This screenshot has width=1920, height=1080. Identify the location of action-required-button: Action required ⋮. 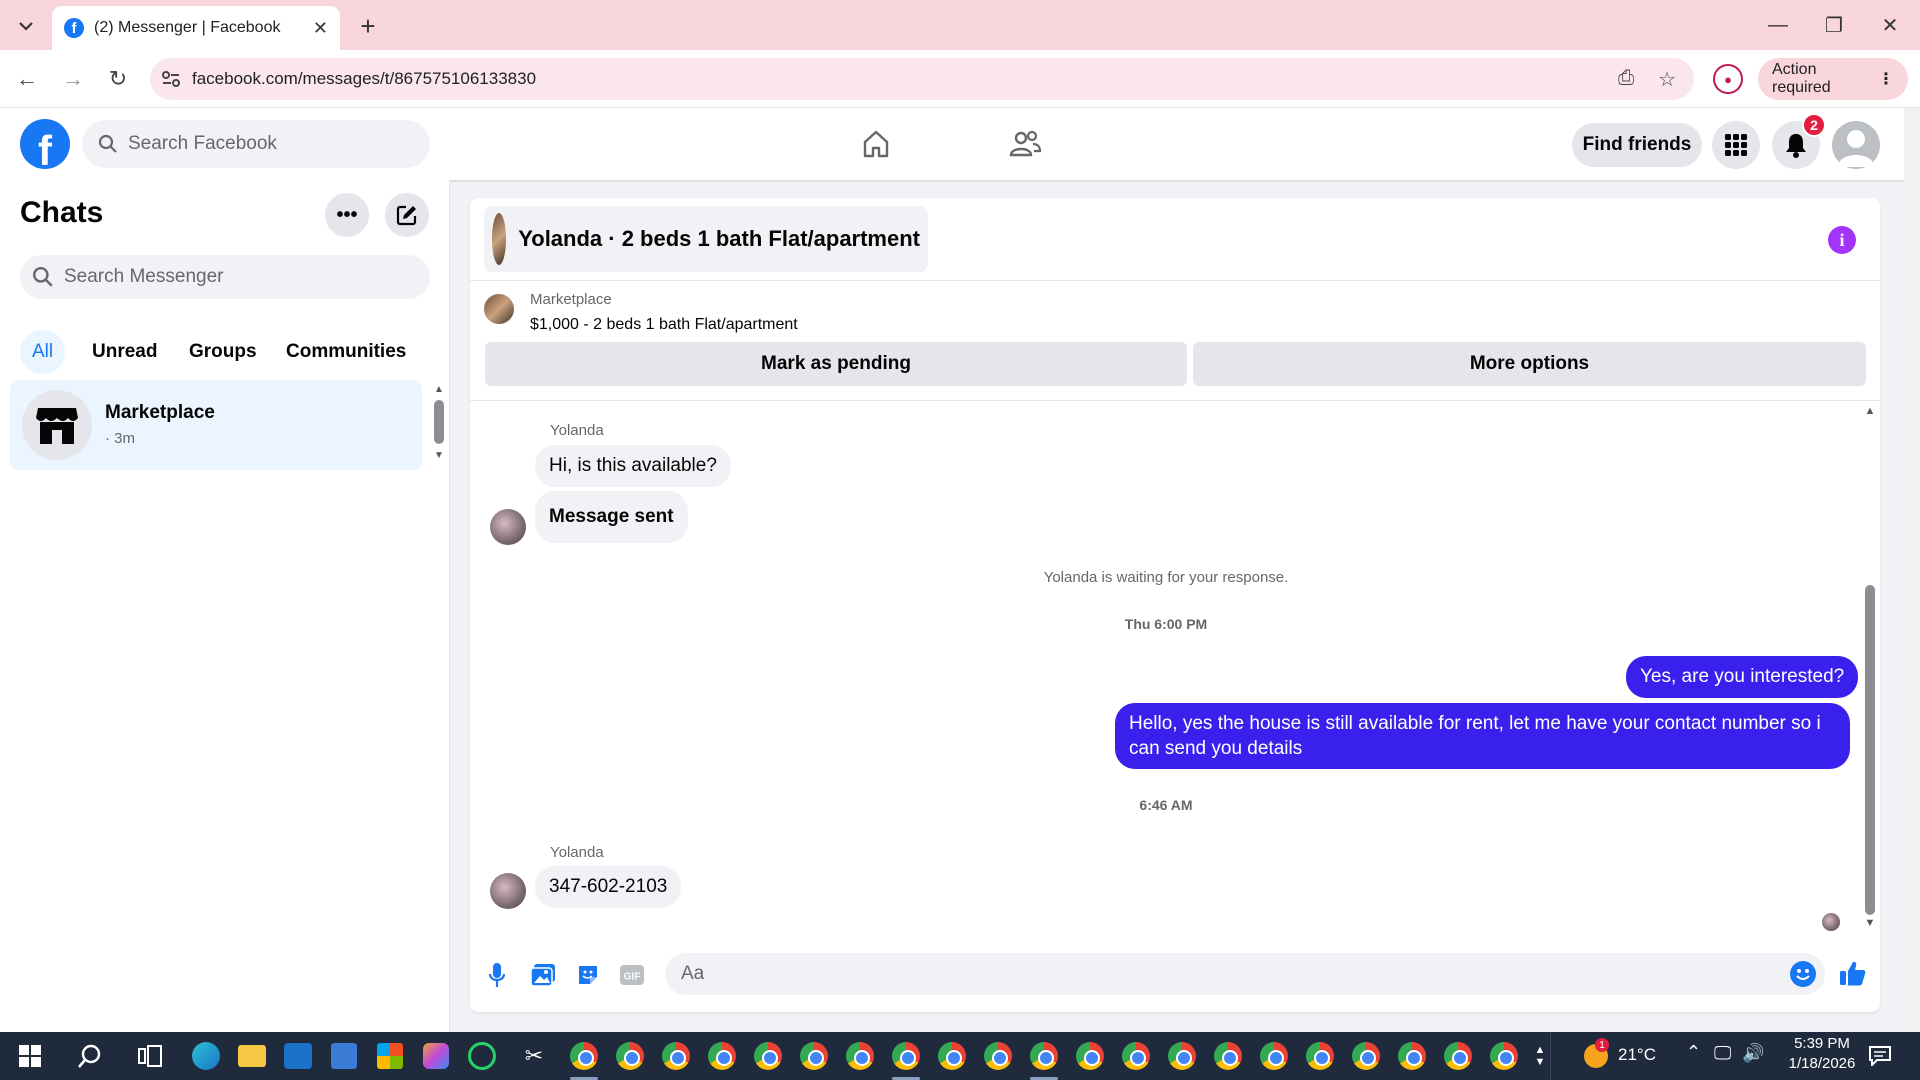
(1833, 79).